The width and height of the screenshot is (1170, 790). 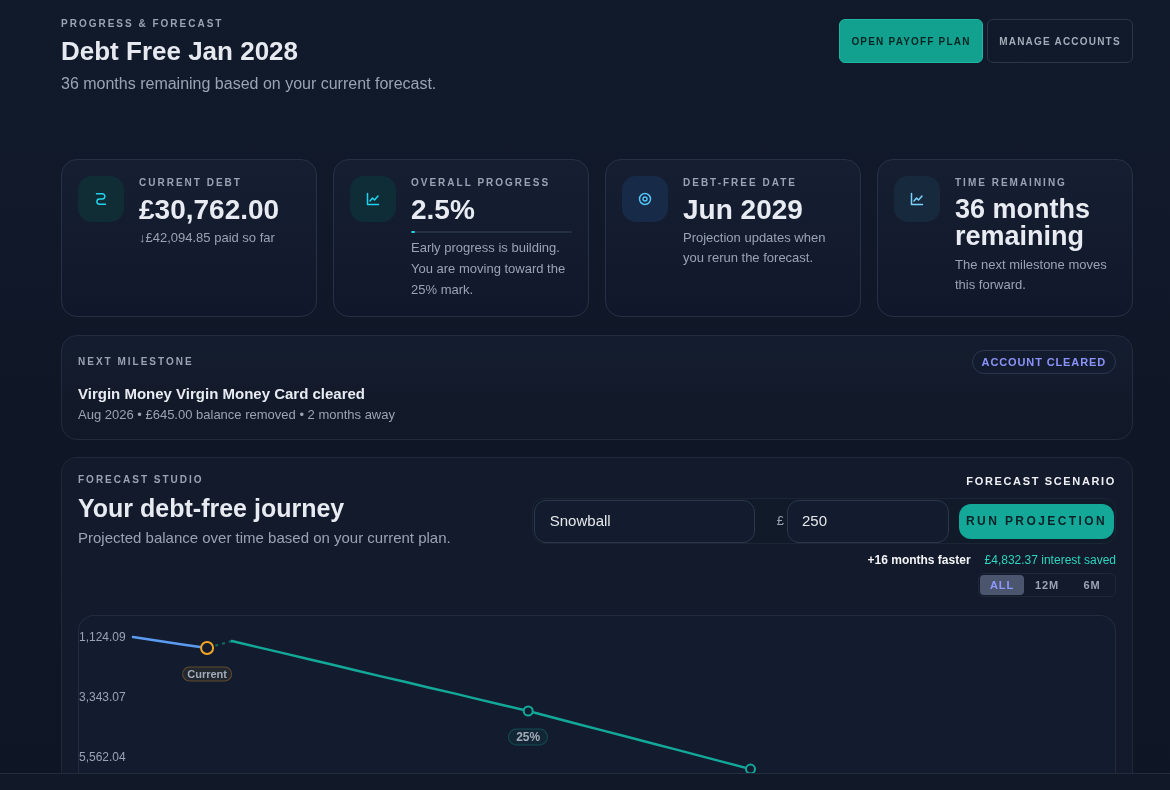 What do you see at coordinates (207, 648) in the screenshot?
I see `current-point-marker` at bounding box center [207, 648].